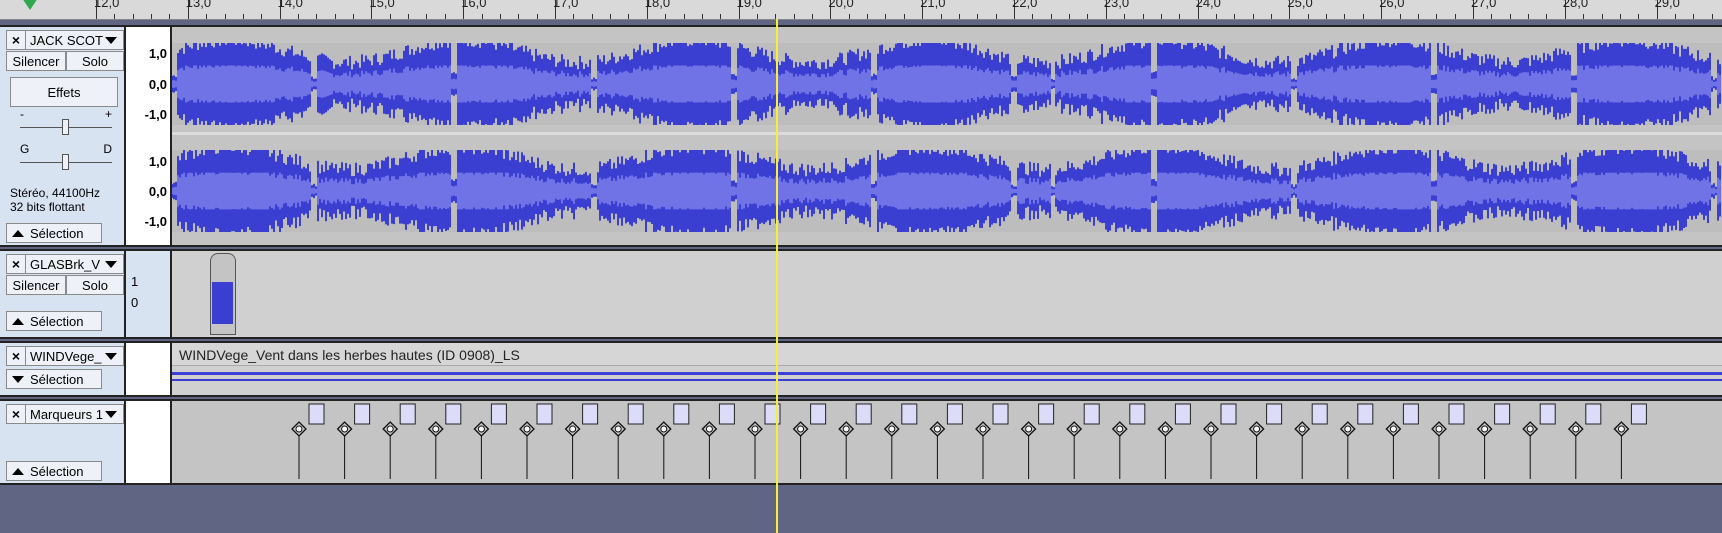  I want to click on audio-clip, so click(223, 294).